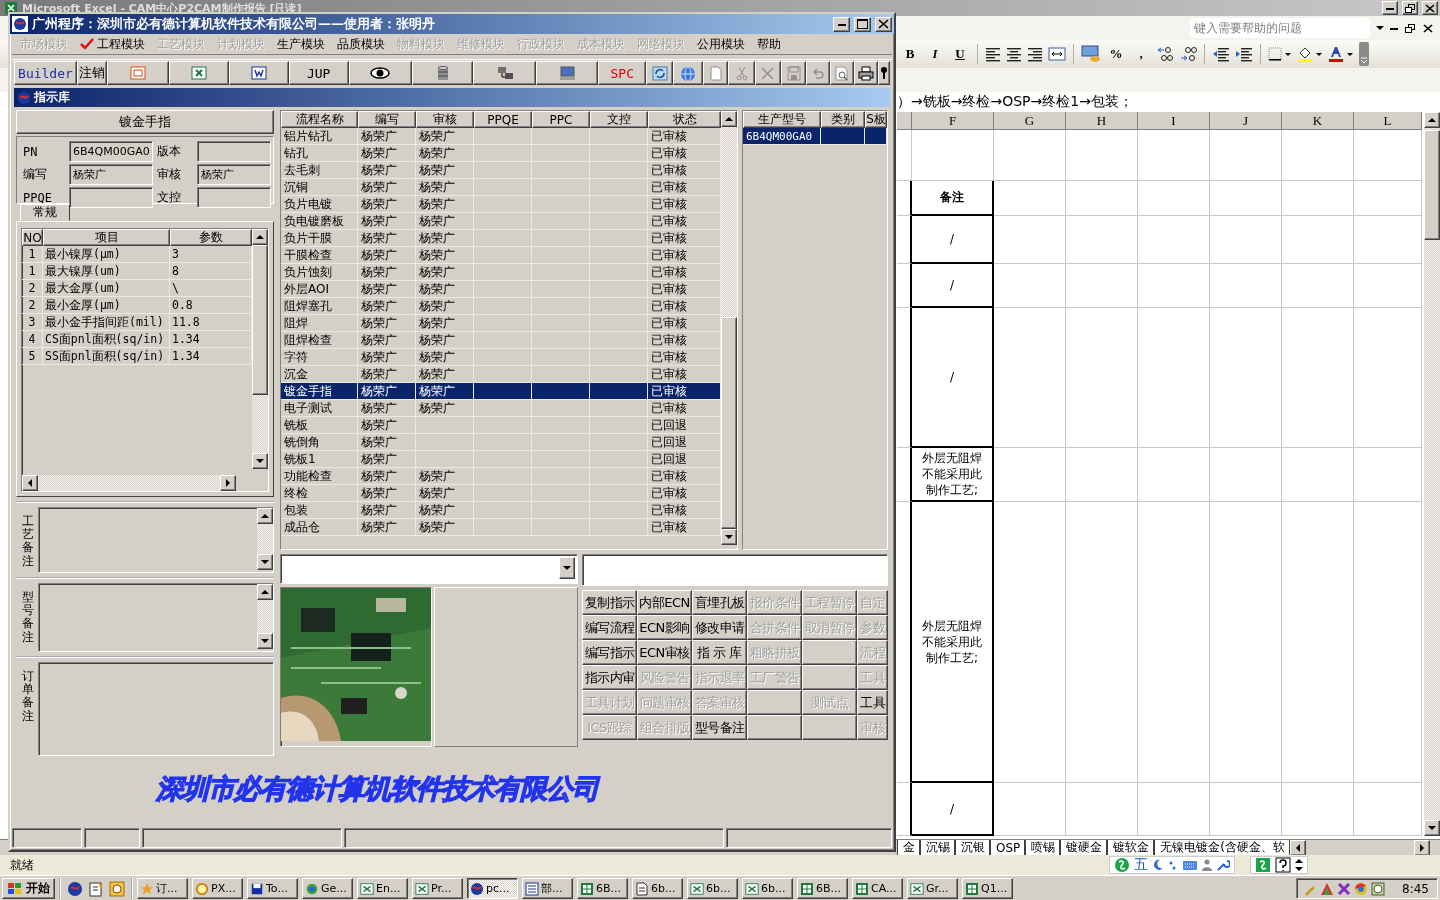 This screenshot has height=900, width=1440. I want to click on button: ECN影响, so click(664, 627).